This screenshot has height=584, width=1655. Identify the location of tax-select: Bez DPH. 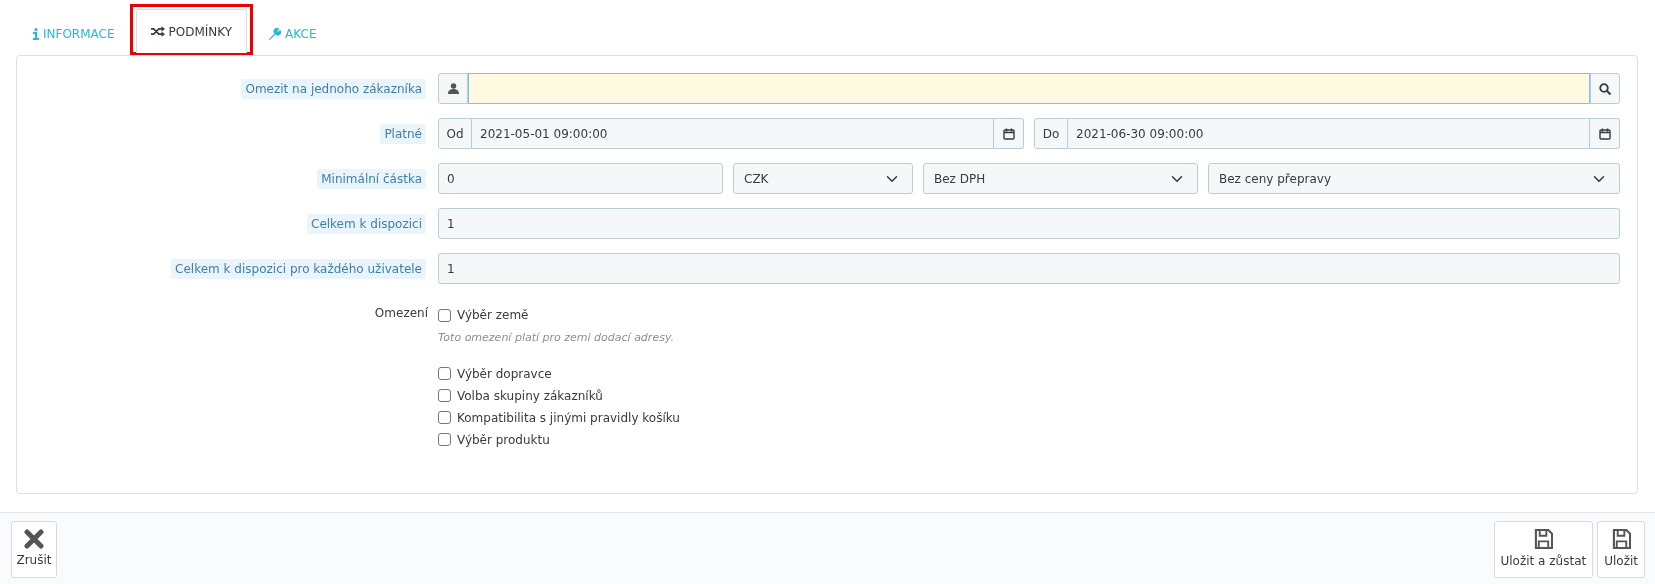
(1060, 178).